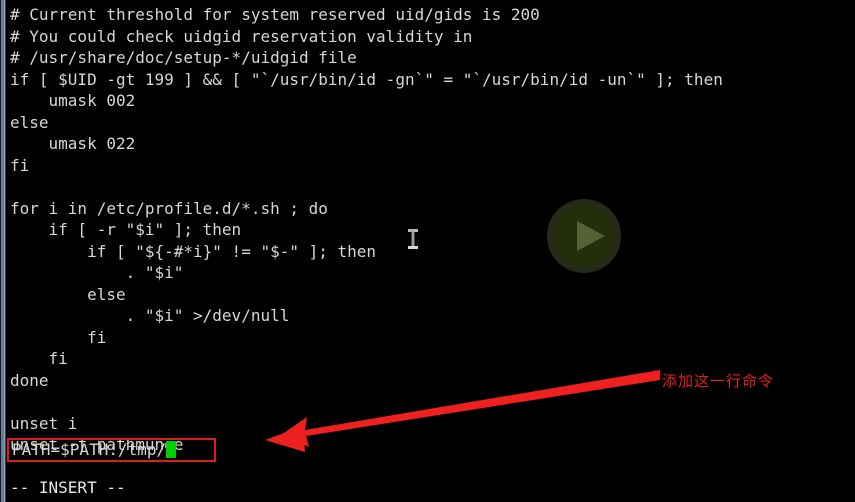 The width and height of the screenshot is (855, 502). I want to click on code-line: . "$i" >/dev/null, so click(150, 315).